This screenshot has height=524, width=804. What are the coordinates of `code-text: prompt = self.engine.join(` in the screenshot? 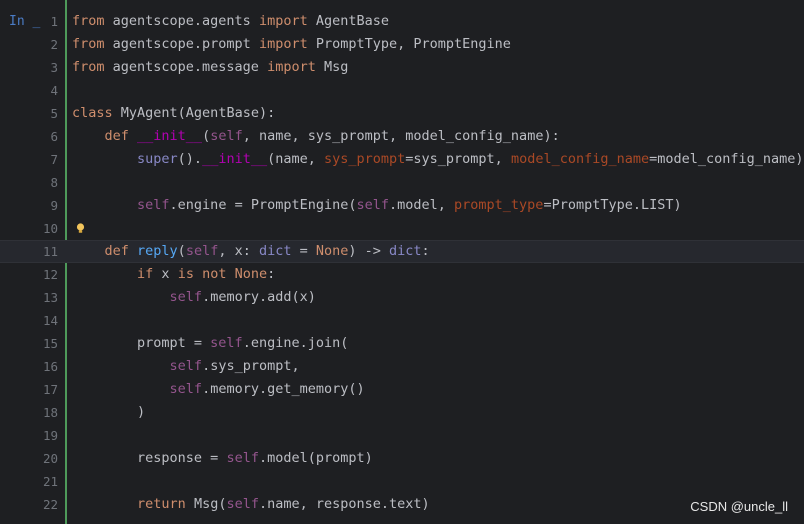 It's located at (210, 343).